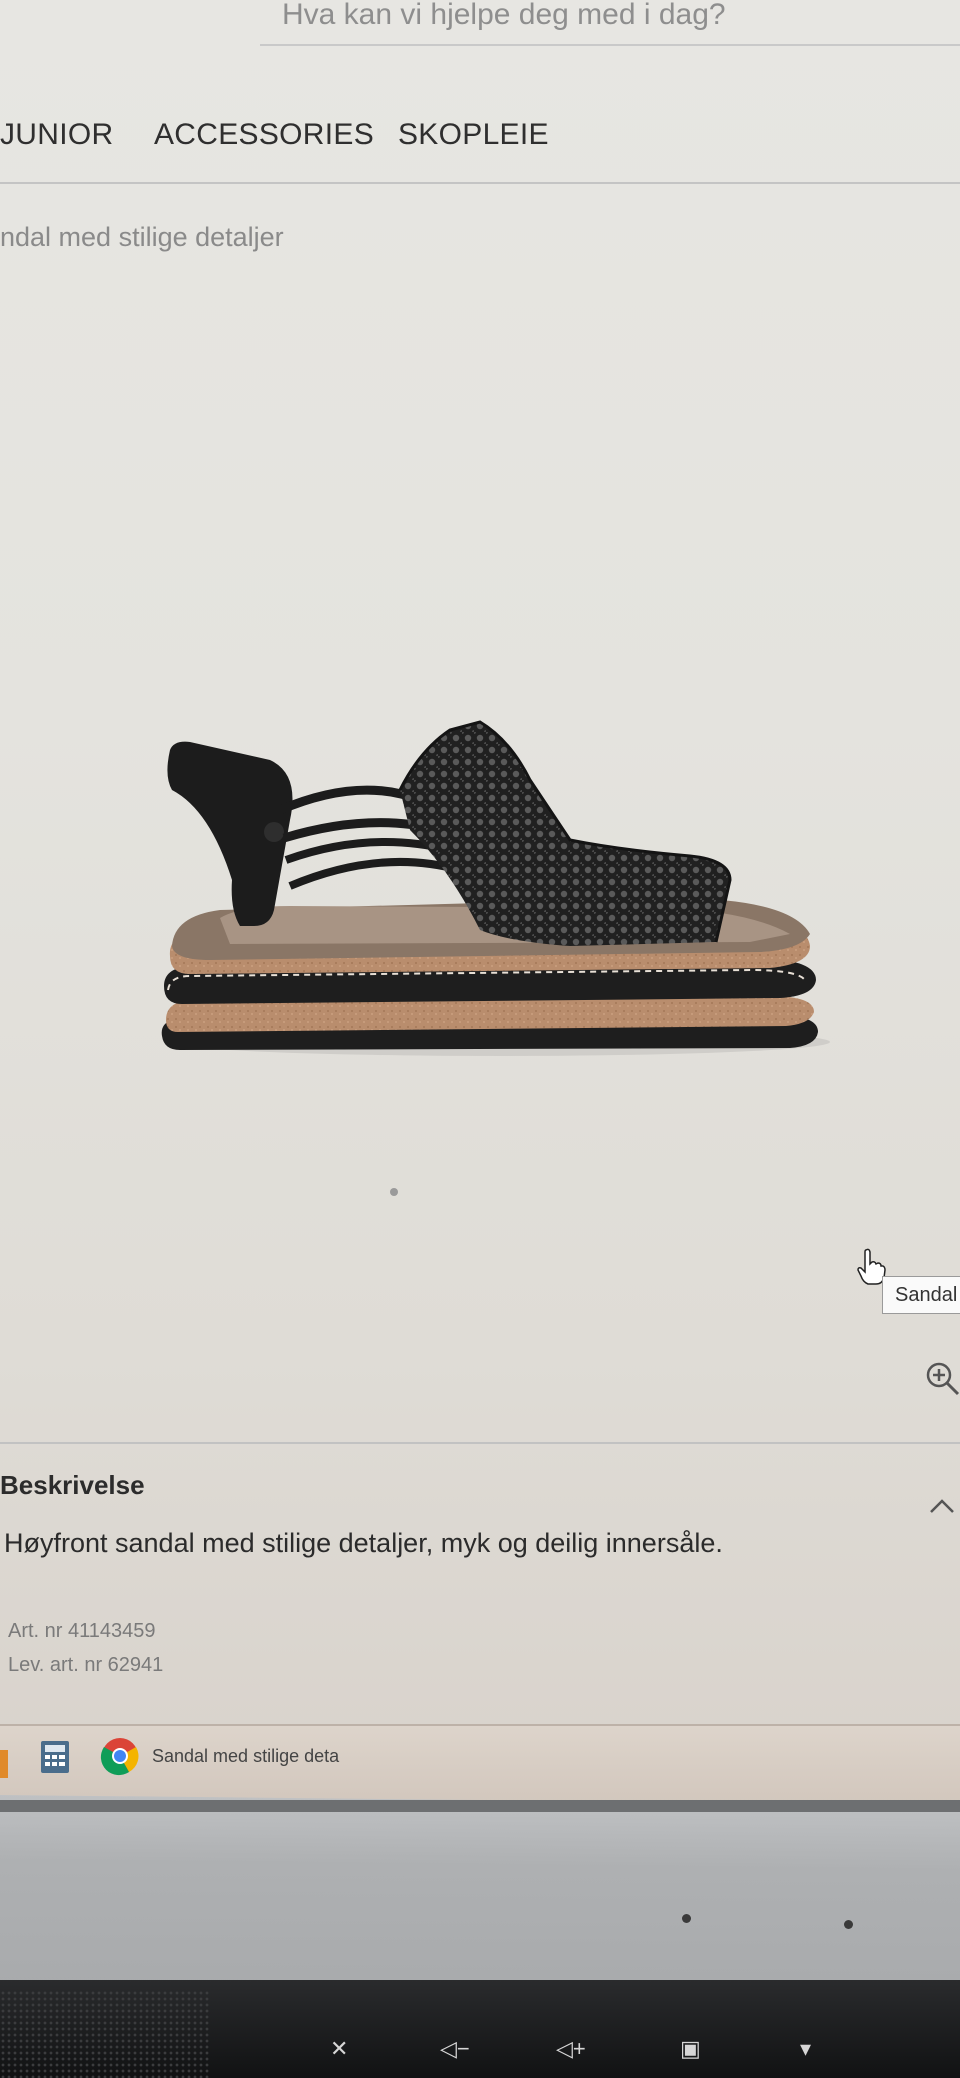 The image size is (960, 2078). I want to click on taskbar-app-edge, so click(4, 1764).